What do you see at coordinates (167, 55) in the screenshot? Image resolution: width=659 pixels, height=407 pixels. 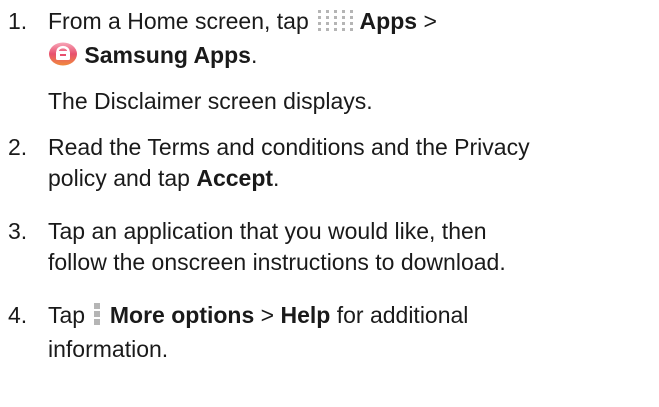 I see `samsung-apps-label: Samsung Apps` at bounding box center [167, 55].